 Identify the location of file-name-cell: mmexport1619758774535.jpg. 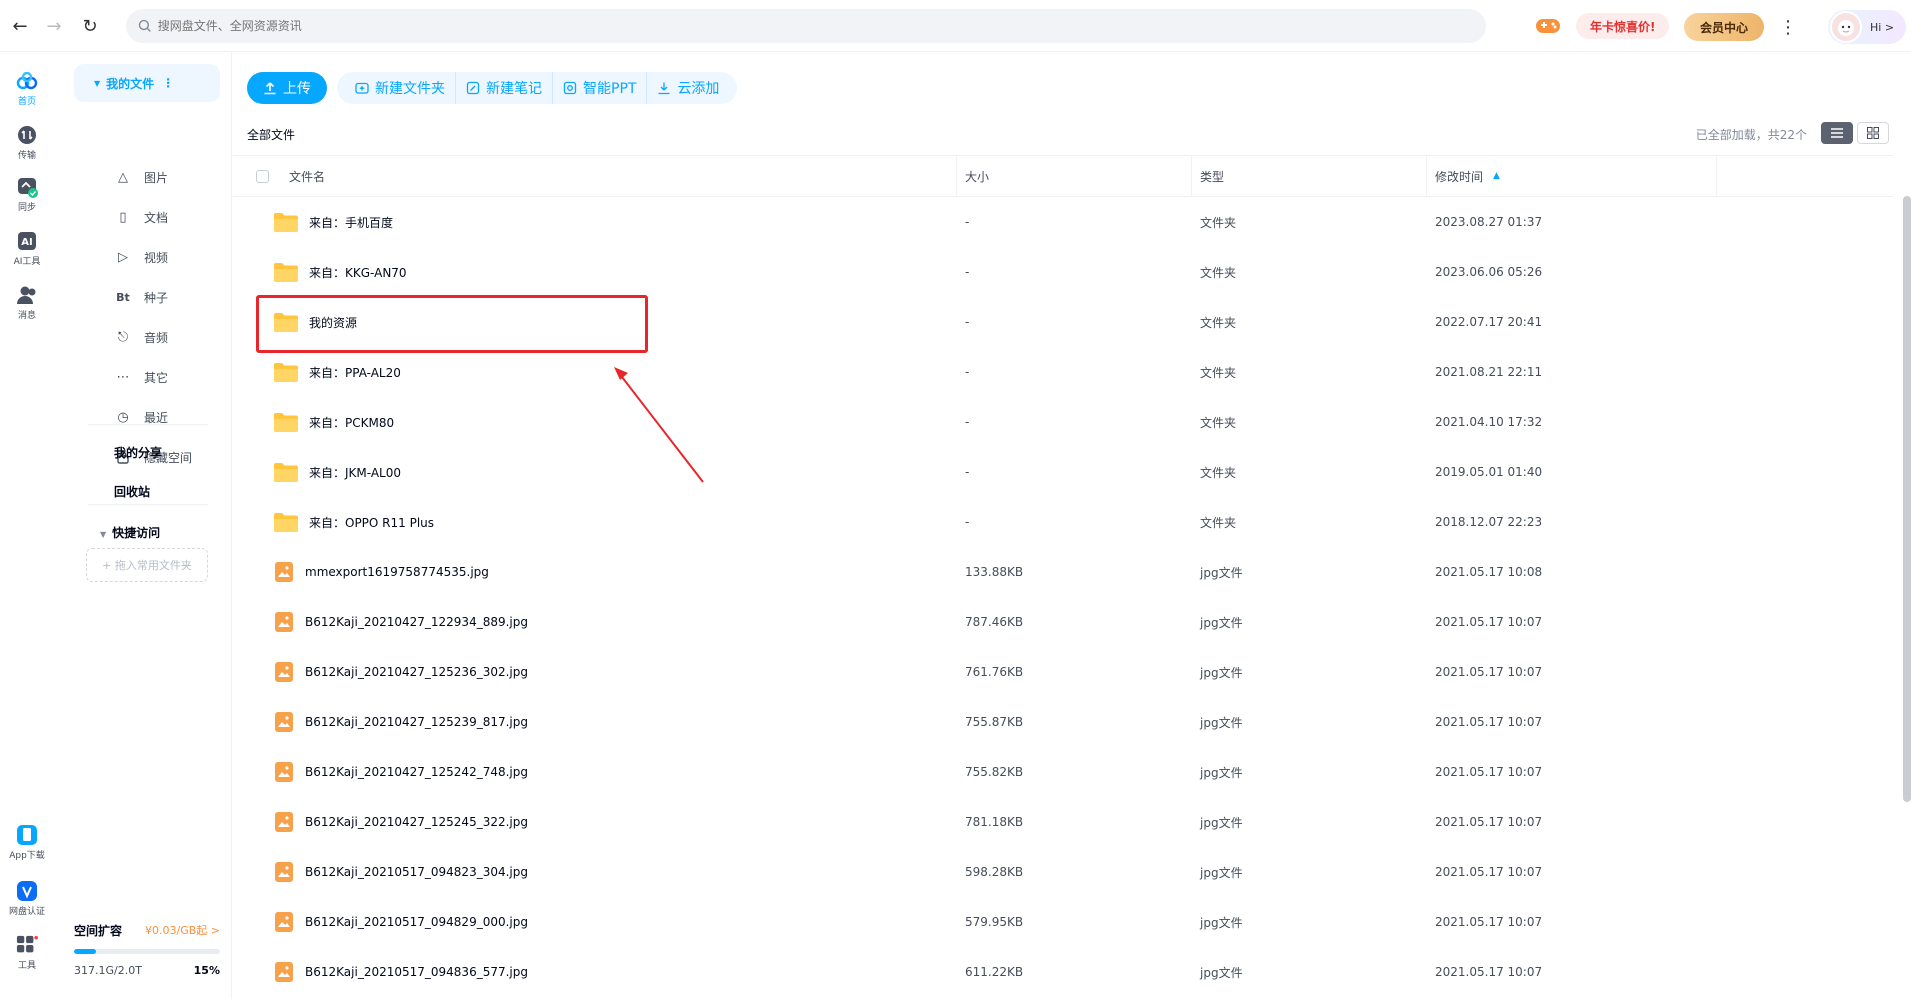
(381, 572).